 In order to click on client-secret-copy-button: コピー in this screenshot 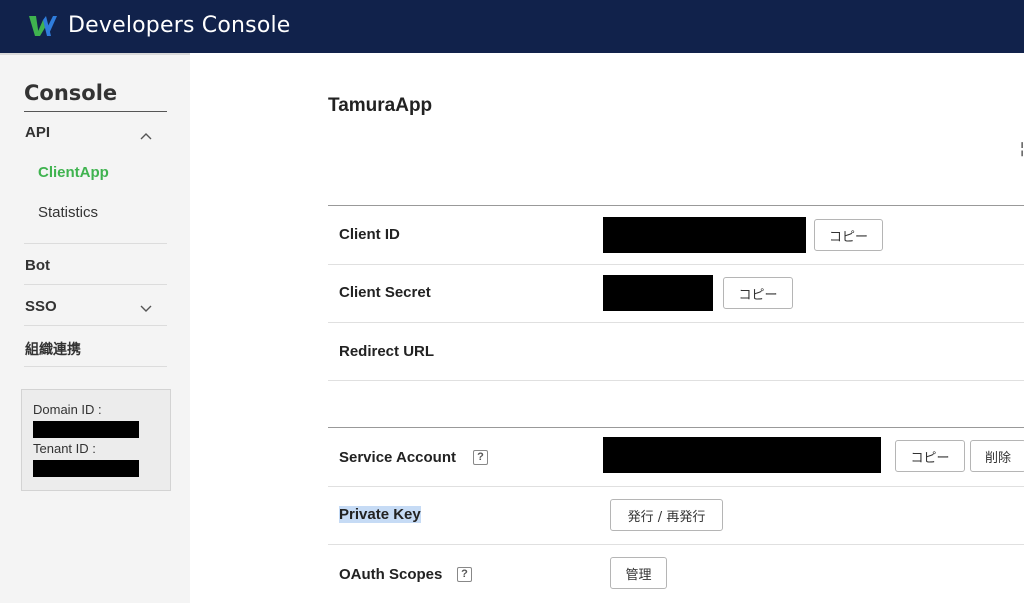, I will do `click(758, 293)`.